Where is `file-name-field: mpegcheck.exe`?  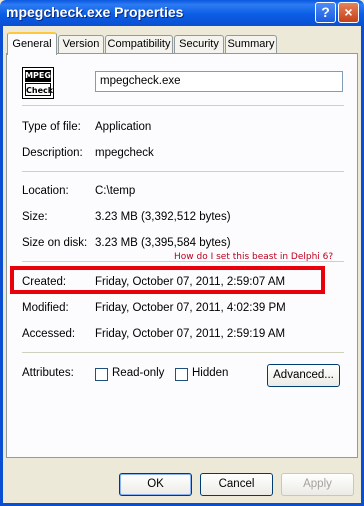 file-name-field: mpegcheck.exe is located at coordinates (219, 81).